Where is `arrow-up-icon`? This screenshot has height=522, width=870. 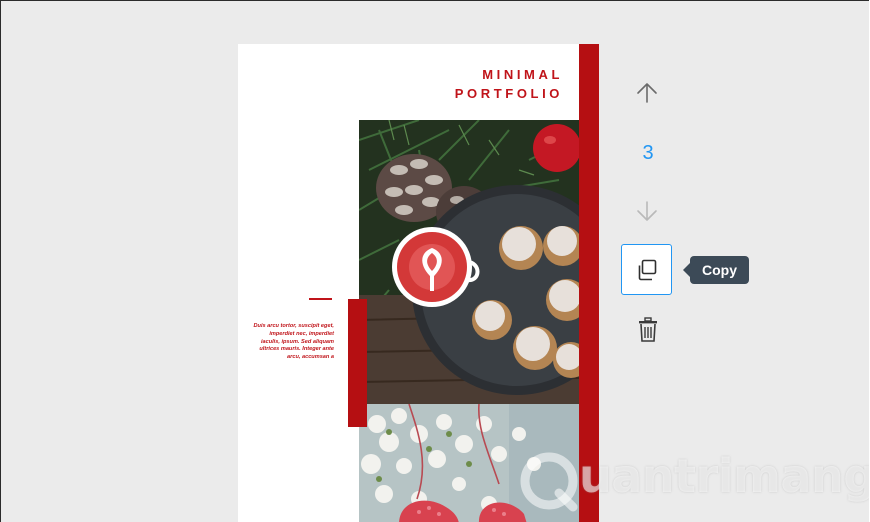
arrow-up-icon is located at coordinates (647, 93).